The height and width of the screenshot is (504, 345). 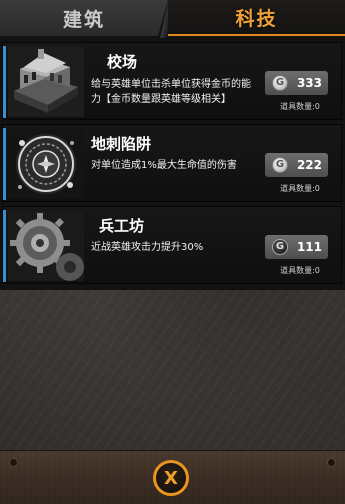 I want to click on close-icon: X, so click(x=171, y=478).